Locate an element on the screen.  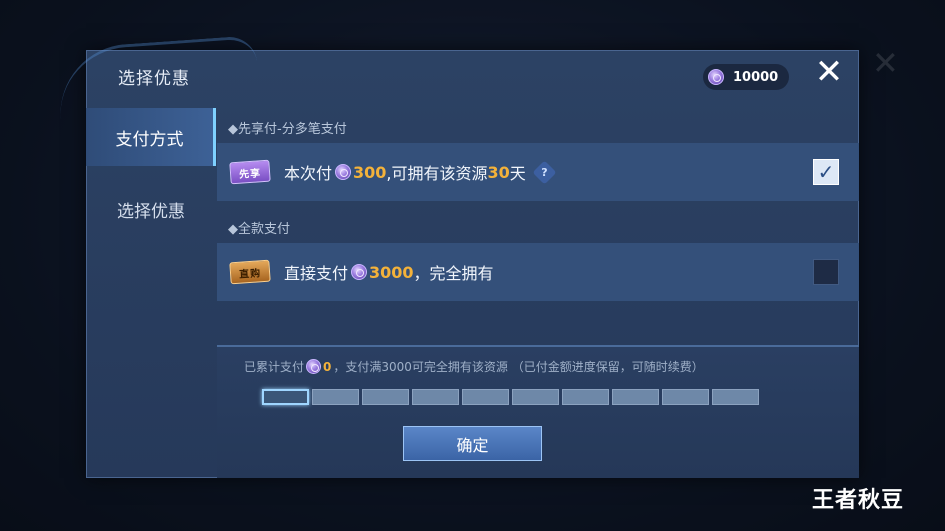
option-text-mid: ,可拥有该资源 is located at coordinates (437, 173).